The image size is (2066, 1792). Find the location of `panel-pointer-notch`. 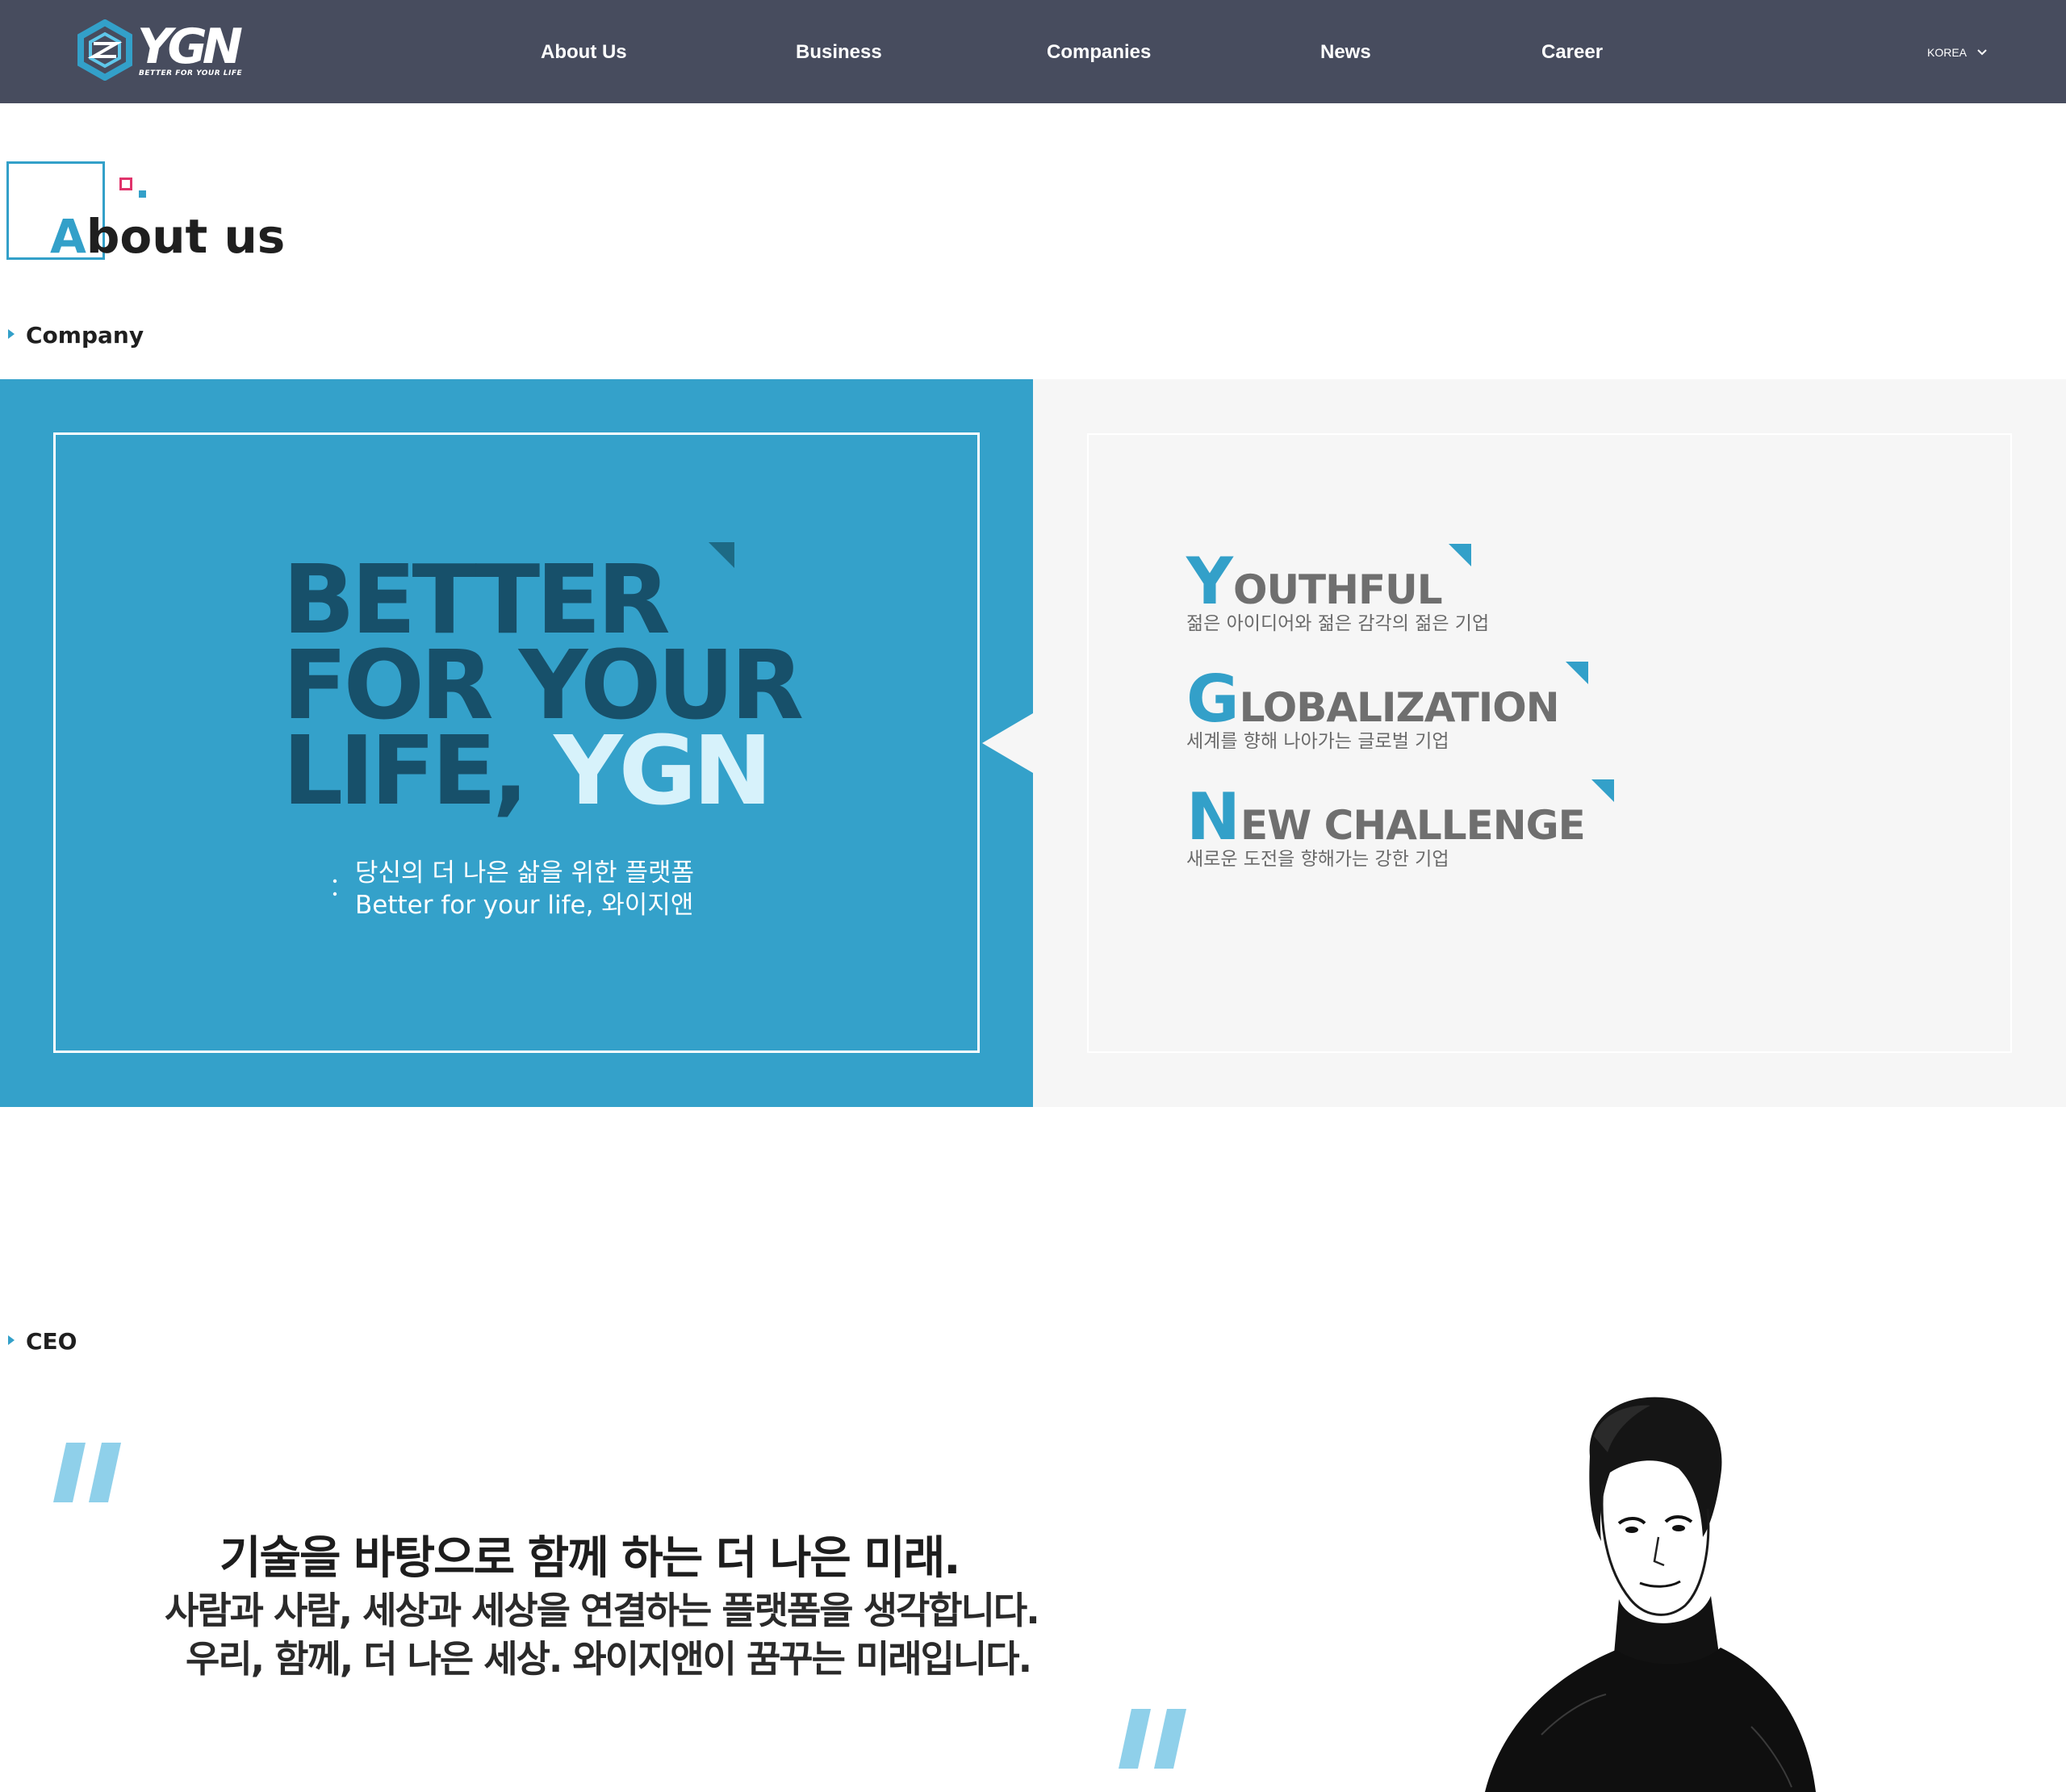

panel-pointer-notch is located at coordinates (1007, 743).